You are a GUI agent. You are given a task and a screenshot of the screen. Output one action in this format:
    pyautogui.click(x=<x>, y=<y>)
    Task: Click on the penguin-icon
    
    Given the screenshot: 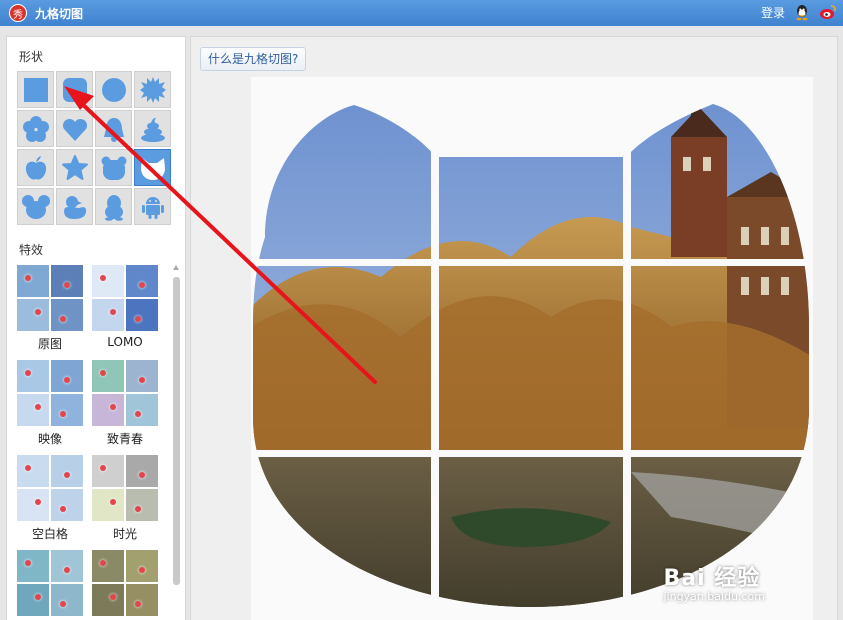 What is the action you would take?
    pyautogui.click(x=113, y=207)
    